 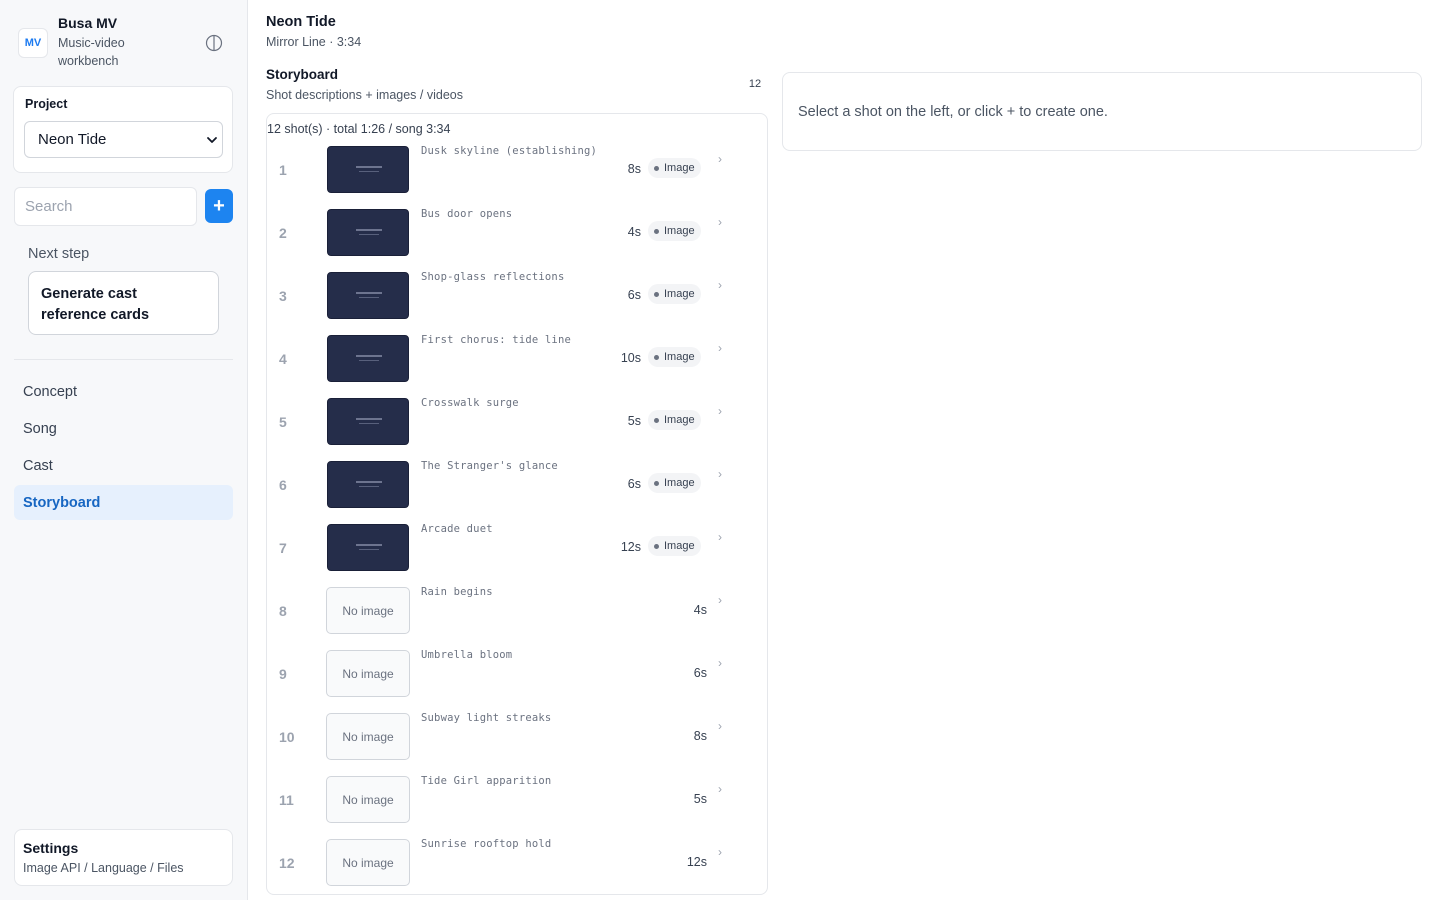 I want to click on brand-logo: MV, so click(x=33, y=43).